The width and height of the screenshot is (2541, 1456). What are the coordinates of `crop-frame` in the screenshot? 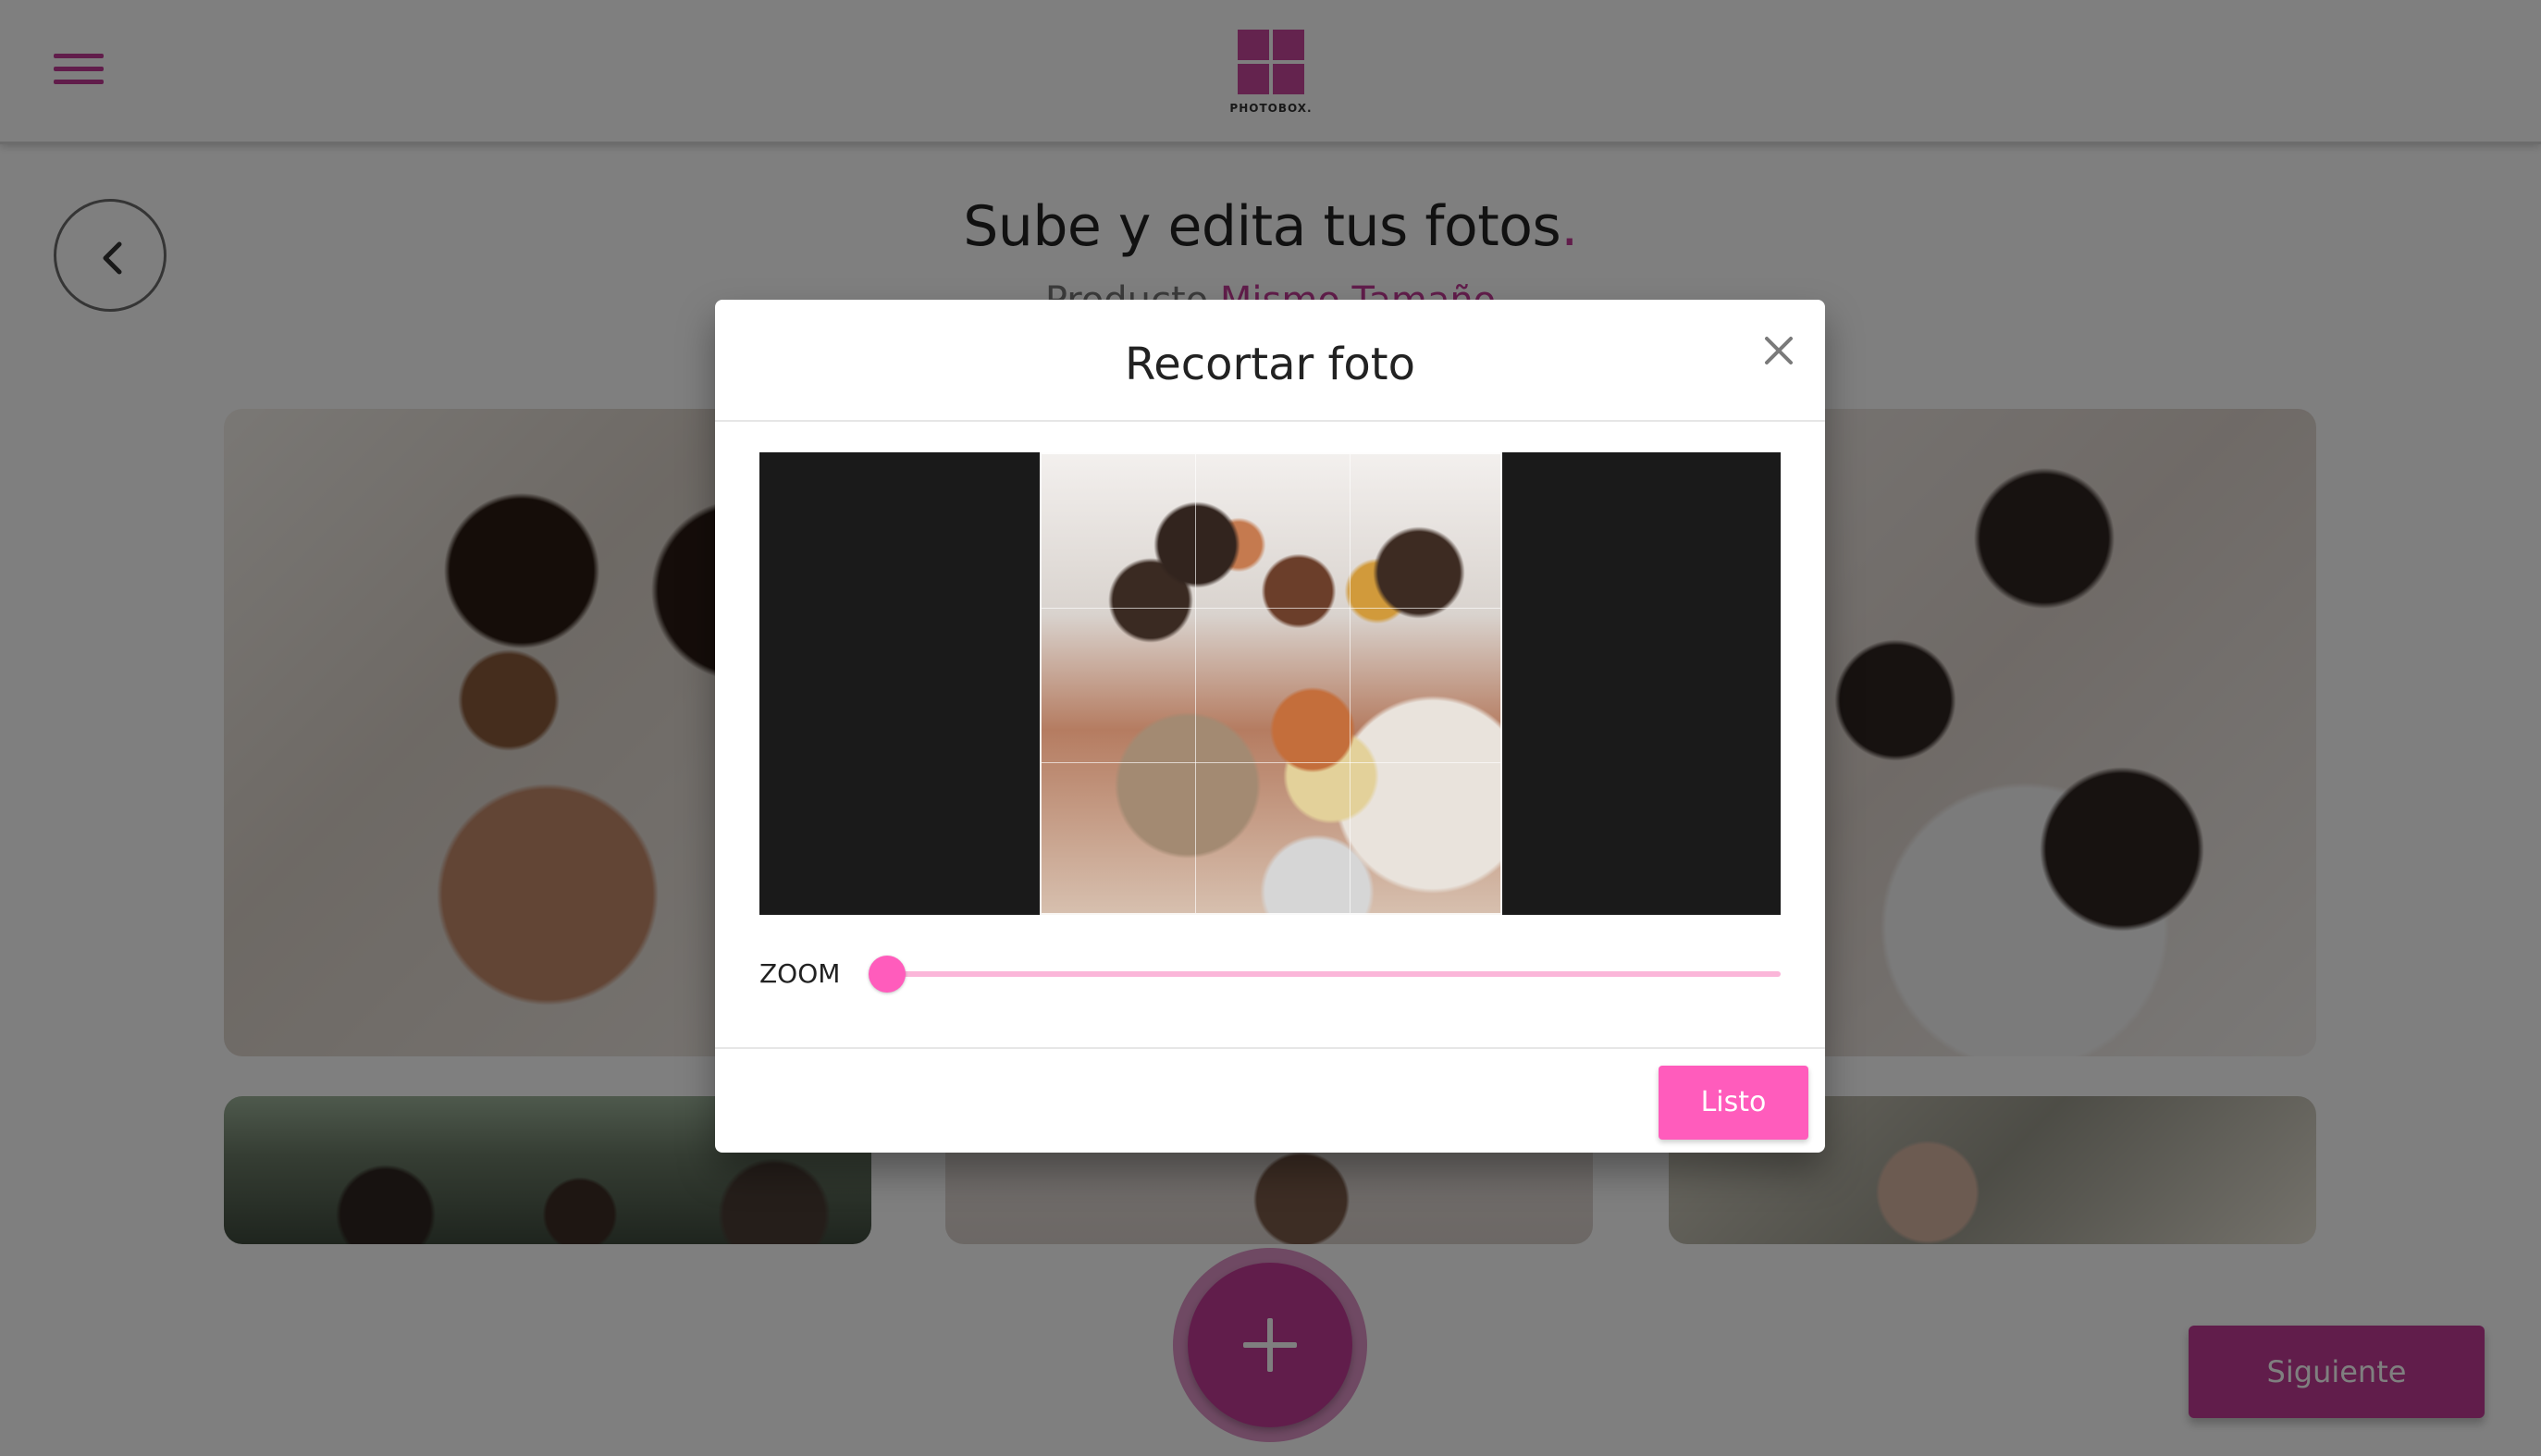 It's located at (1271, 683).